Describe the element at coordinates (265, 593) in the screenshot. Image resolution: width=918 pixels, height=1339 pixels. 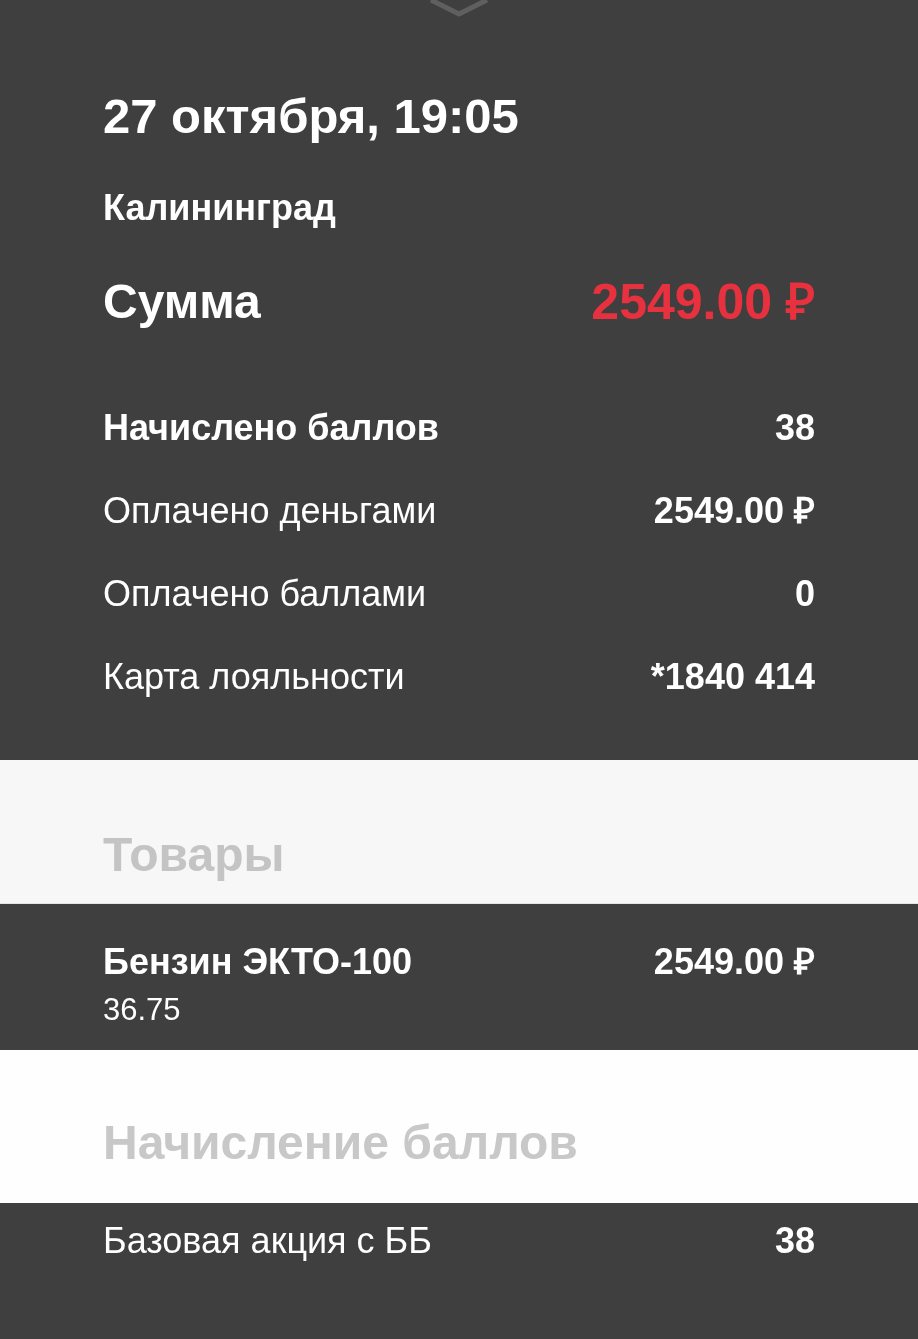
I see `detail-label: Оплачено баллами` at that location.